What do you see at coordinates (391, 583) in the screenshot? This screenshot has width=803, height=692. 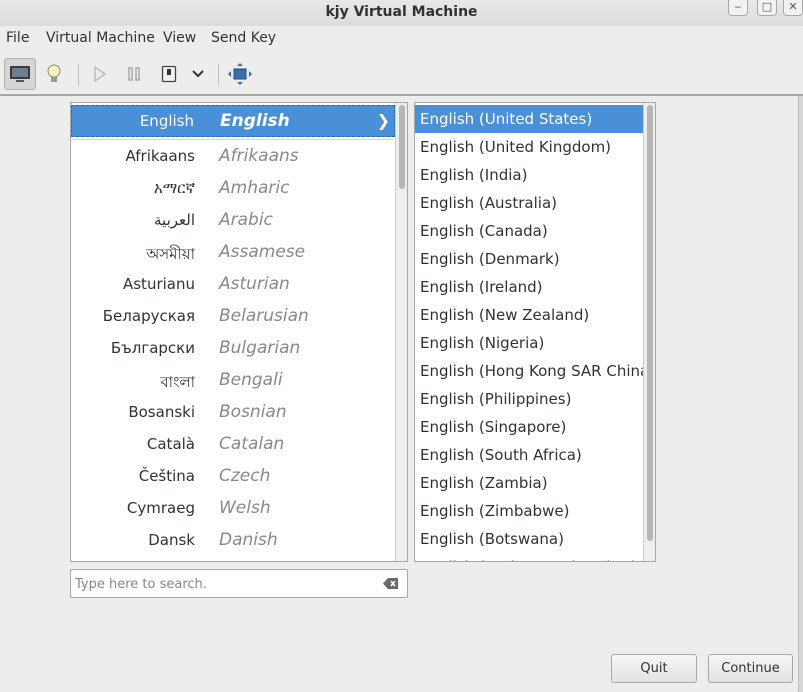 I see `clear-icon` at bounding box center [391, 583].